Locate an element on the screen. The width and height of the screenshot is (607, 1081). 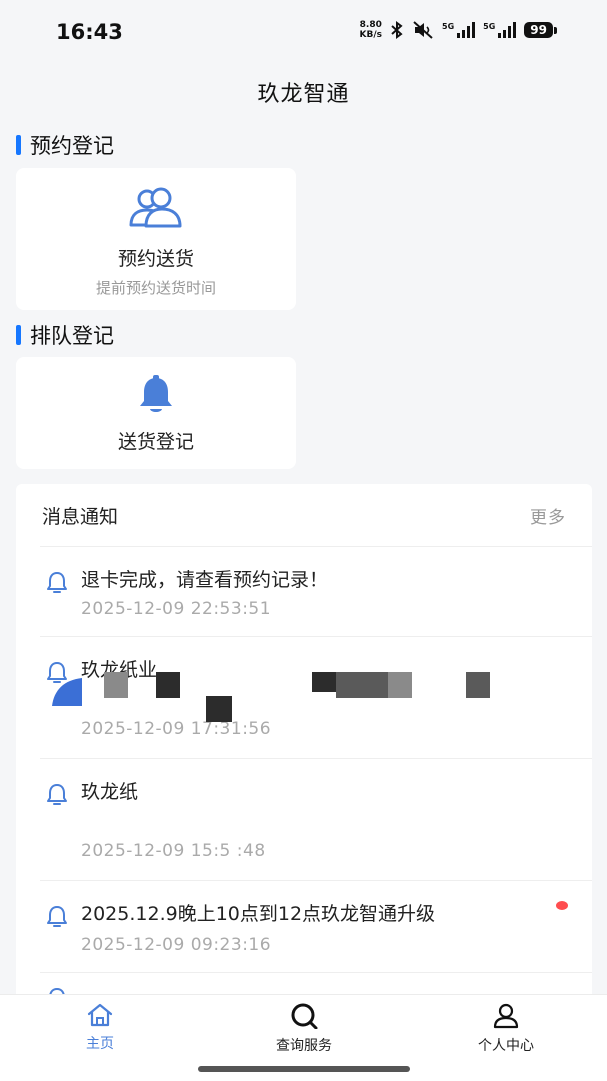
notice-item: 退卡完成，请查看预约记录！ 2025-12-09 22:53:51 is located at coordinates (316, 591).